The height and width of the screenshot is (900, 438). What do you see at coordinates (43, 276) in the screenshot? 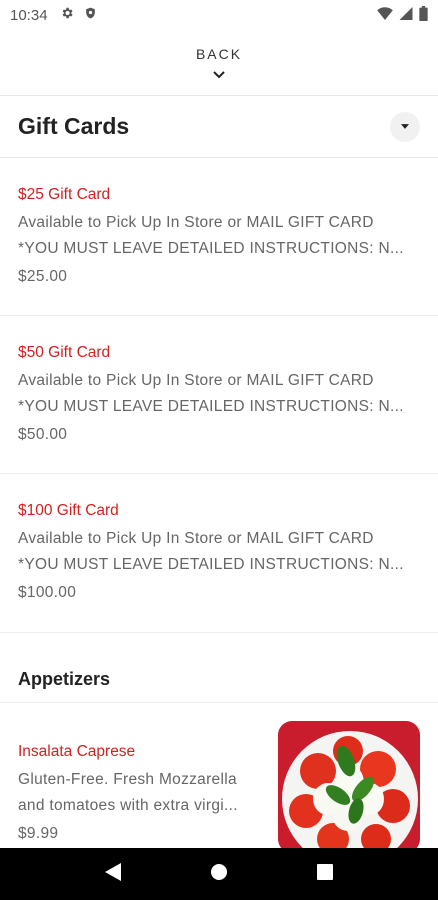
I see `item-price: $25.00` at bounding box center [43, 276].